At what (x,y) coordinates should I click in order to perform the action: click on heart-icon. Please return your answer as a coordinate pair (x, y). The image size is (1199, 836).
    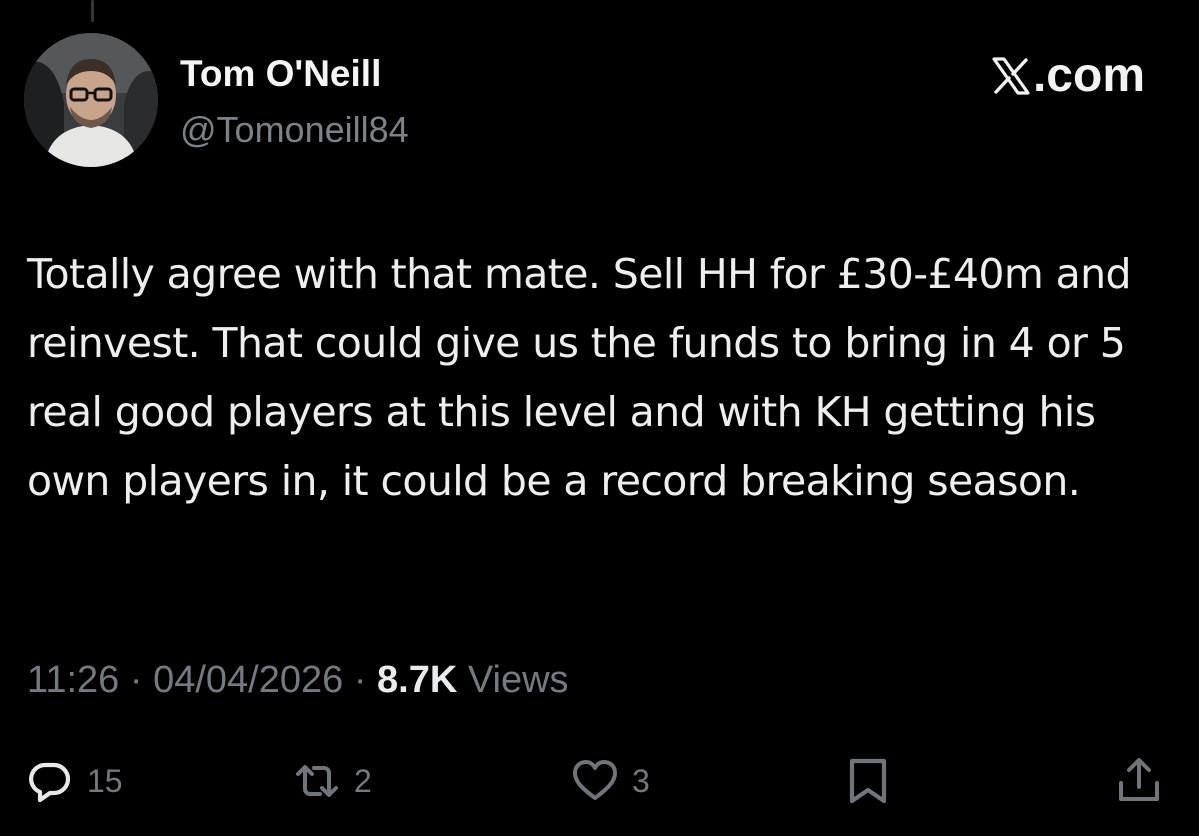
    Looking at the image, I should click on (595, 780).